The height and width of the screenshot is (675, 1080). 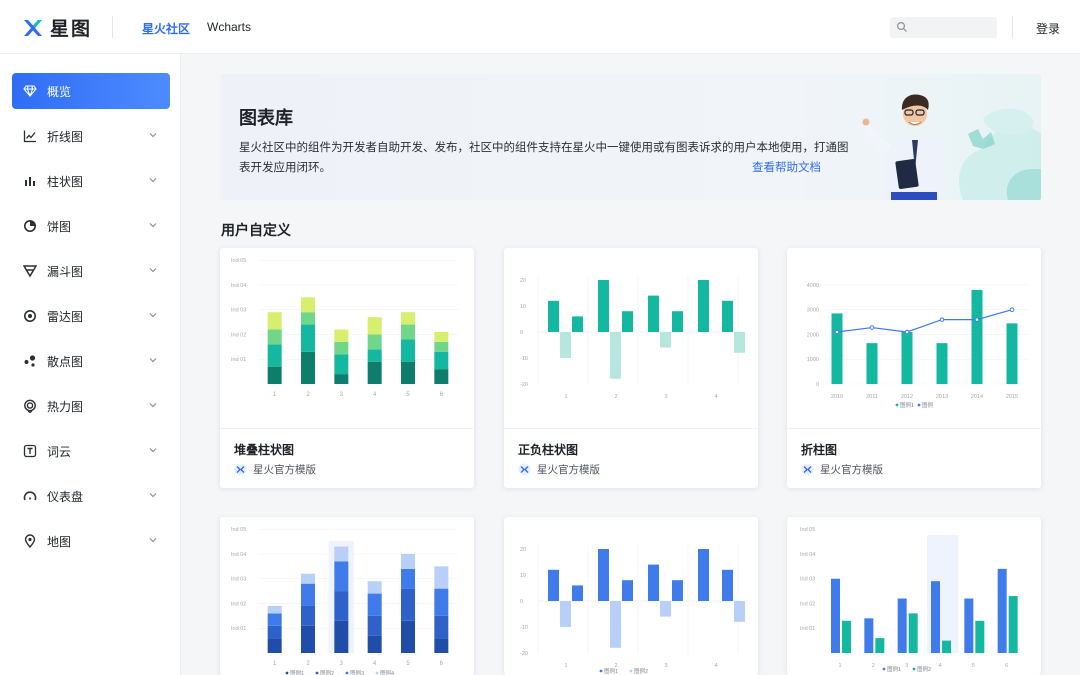 I want to click on sidebar-item-overview: 概览, so click(x=91, y=91).